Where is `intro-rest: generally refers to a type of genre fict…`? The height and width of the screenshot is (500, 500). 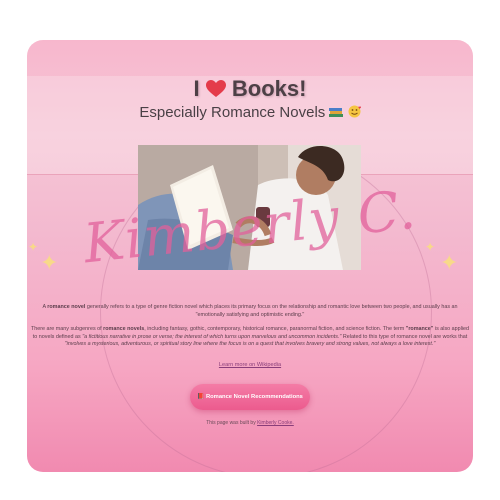
intro-rest: generally refers to a type of genre fict… is located at coordinates (272, 311).